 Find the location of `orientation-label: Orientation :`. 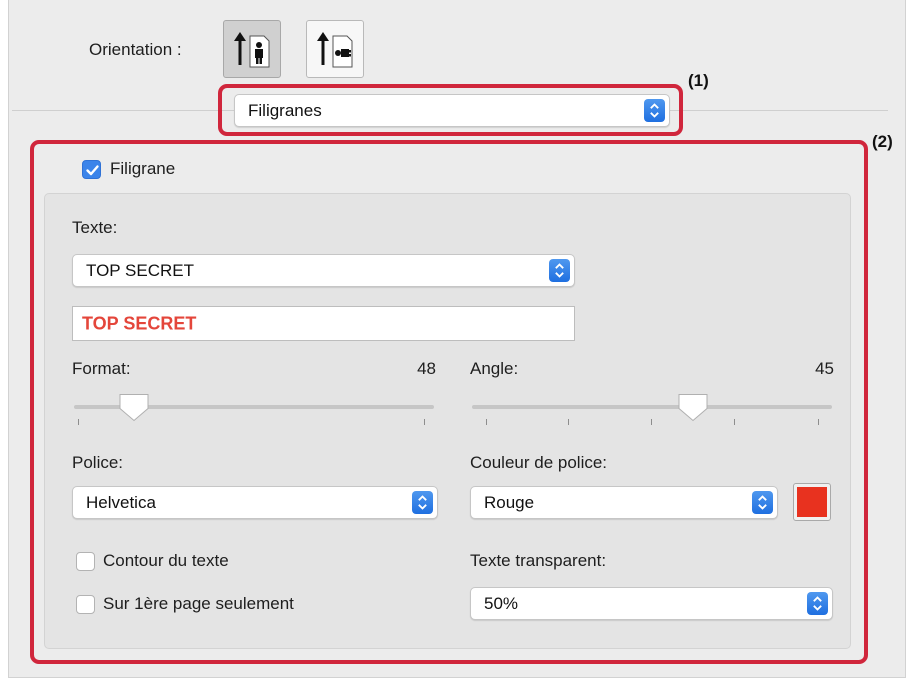

orientation-label: Orientation : is located at coordinates (135, 49).